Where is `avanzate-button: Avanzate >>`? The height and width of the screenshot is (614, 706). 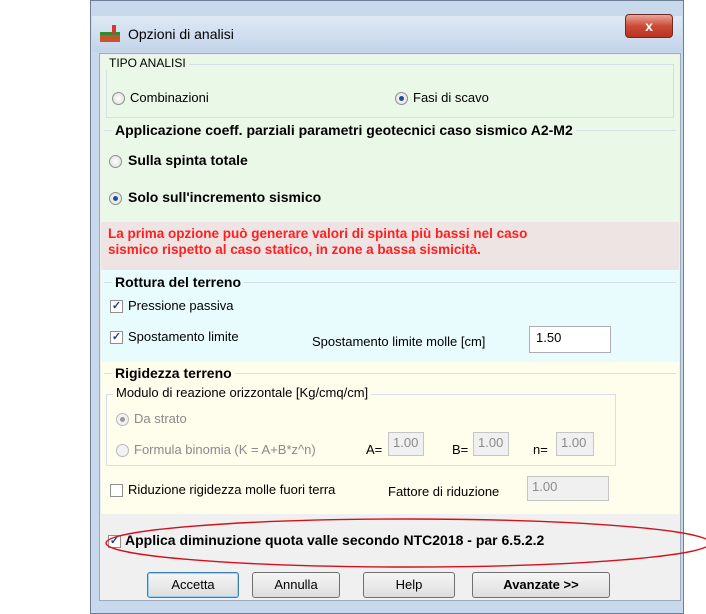 avanzate-button: Avanzate >> is located at coordinates (541, 585).